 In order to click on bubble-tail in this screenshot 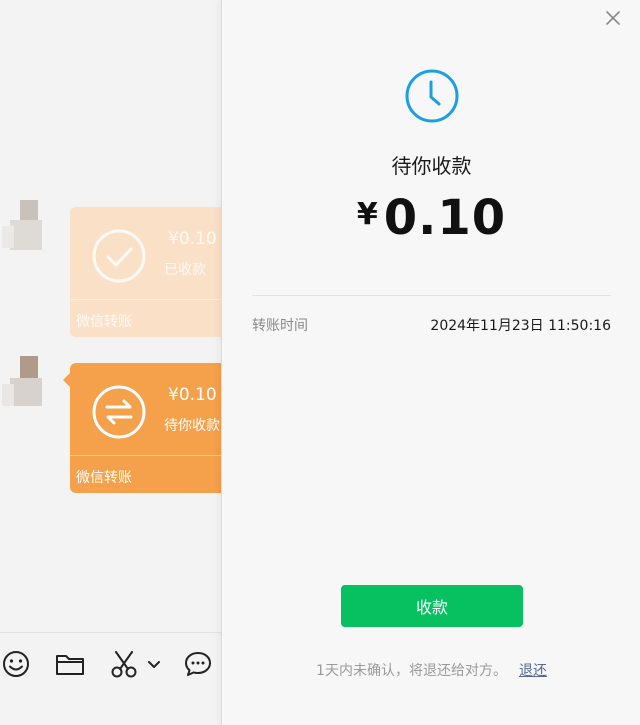, I will do `click(66, 380)`.